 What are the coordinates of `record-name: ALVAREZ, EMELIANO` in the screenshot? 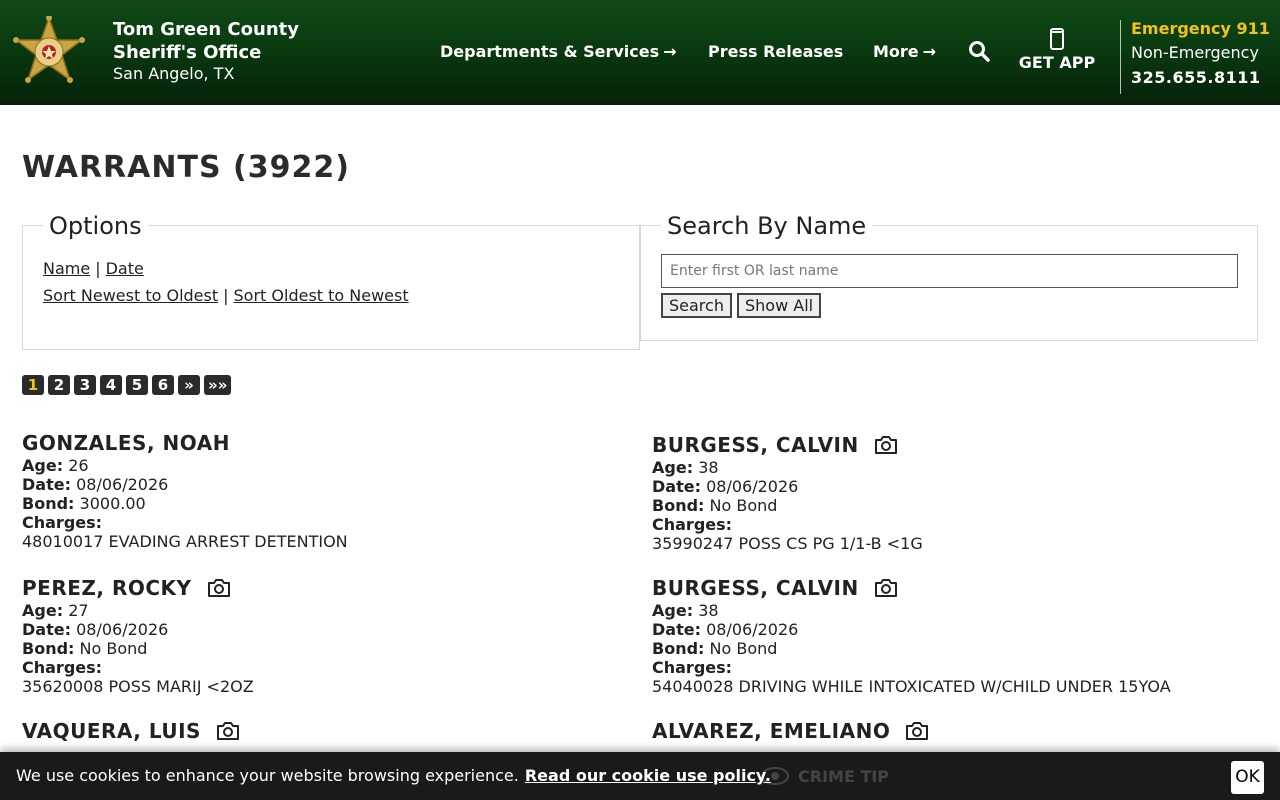 It's located at (791, 731).